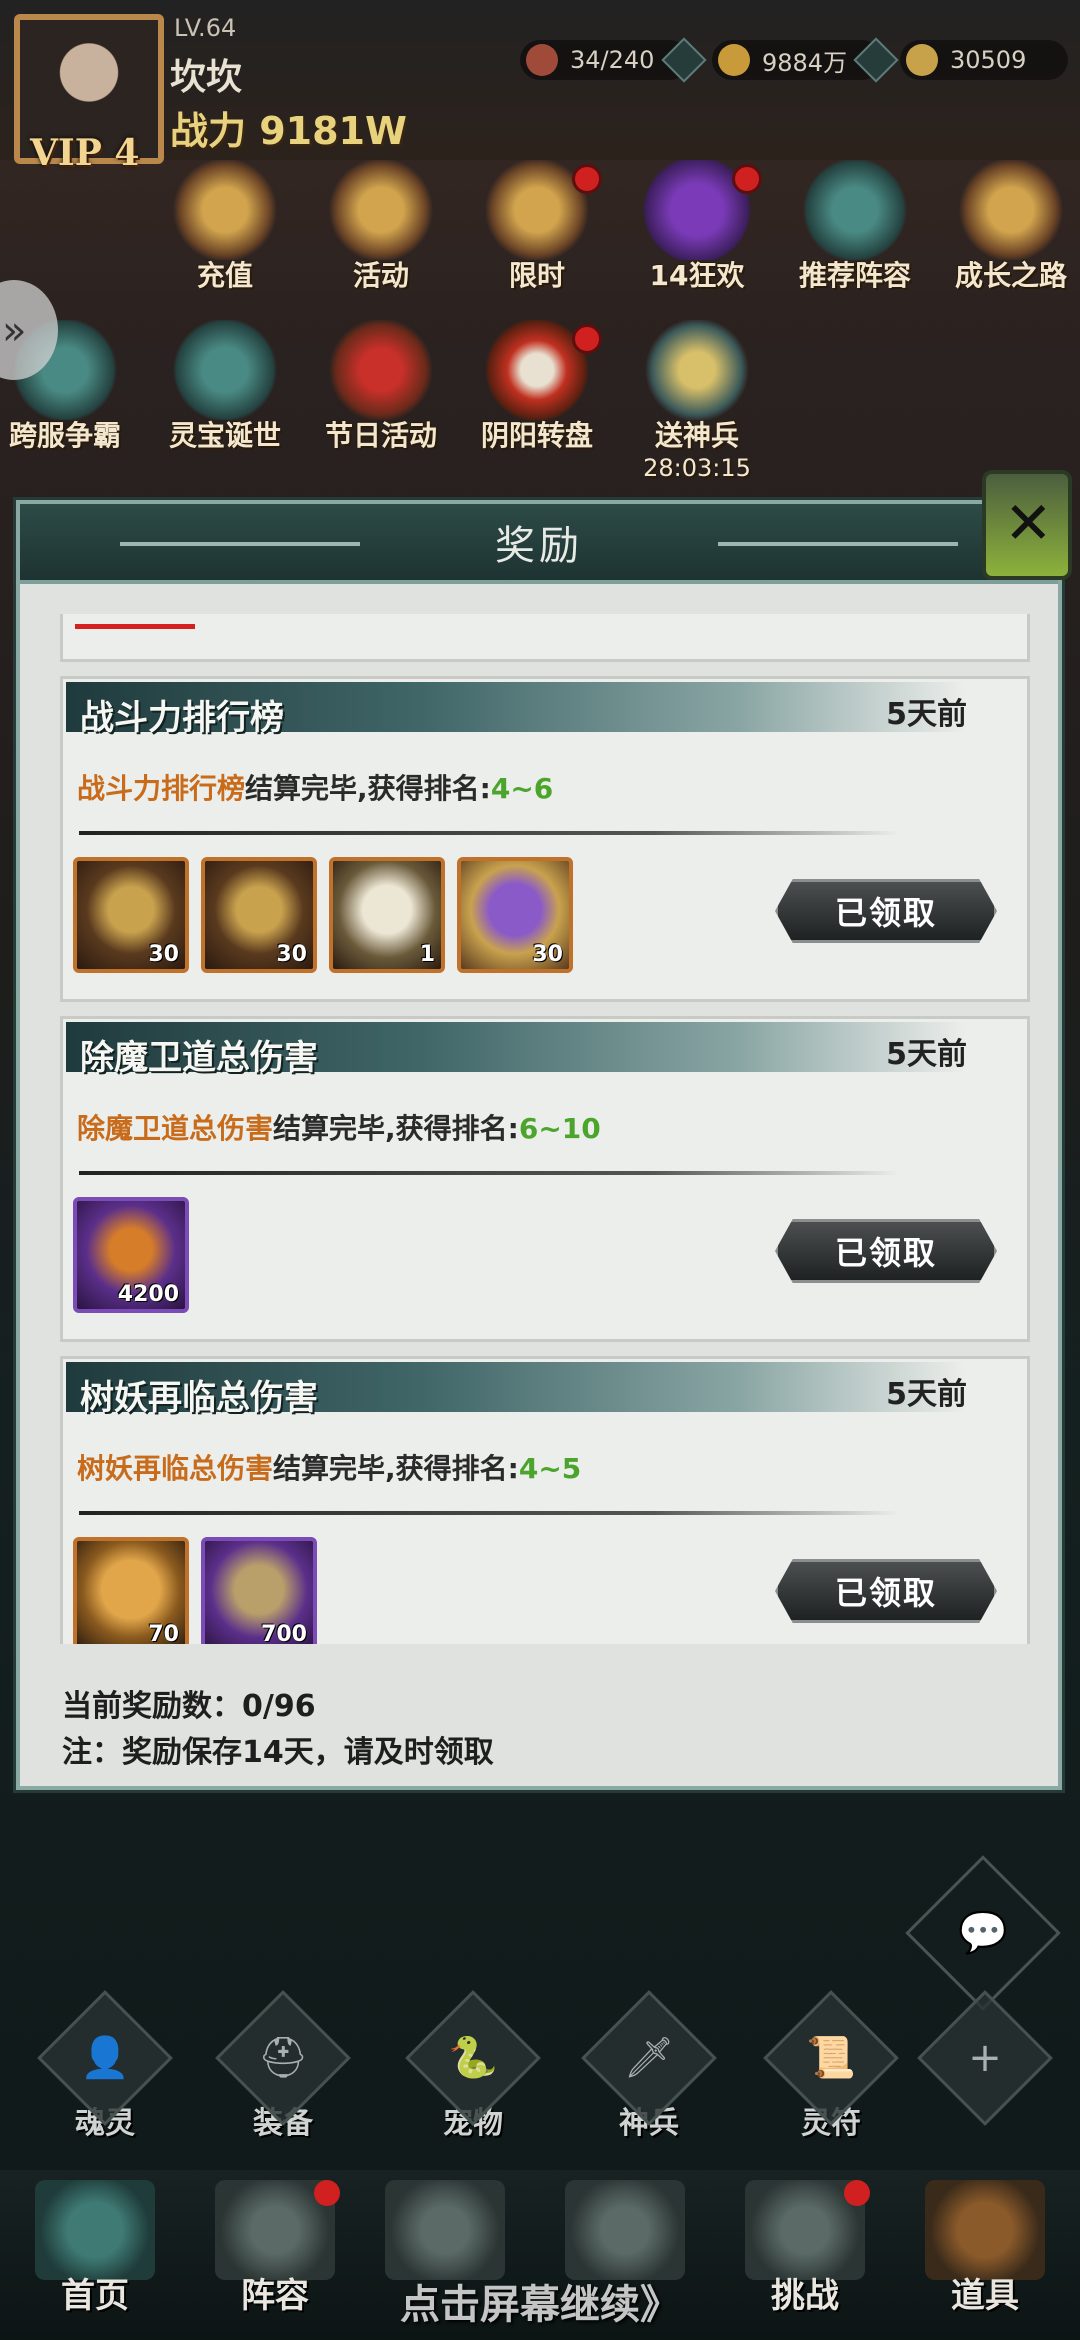 The width and height of the screenshot is (1080, 2340). Describe the element at coordinates (1010, 275) in the screenshot. I see `activity-label: 成长之路` at that location.